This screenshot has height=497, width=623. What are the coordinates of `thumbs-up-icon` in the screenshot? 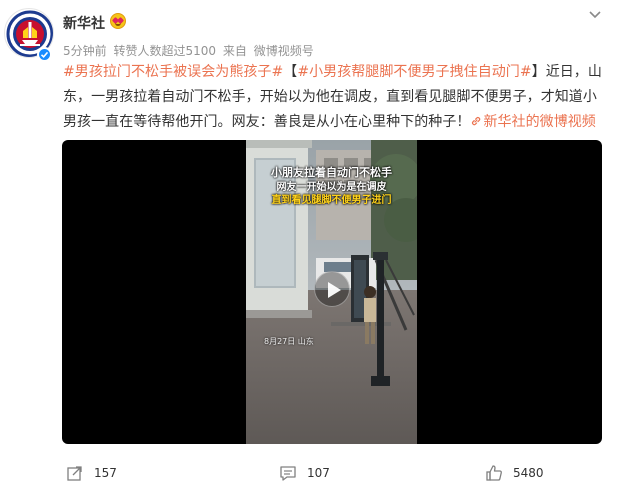 It's located at (494, 473).